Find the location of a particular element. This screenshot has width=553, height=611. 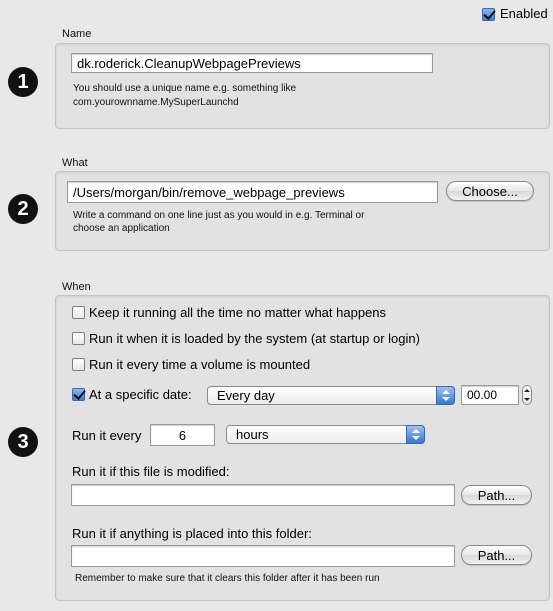

step-2-badge: 2 is located at coordinates (23, 209).